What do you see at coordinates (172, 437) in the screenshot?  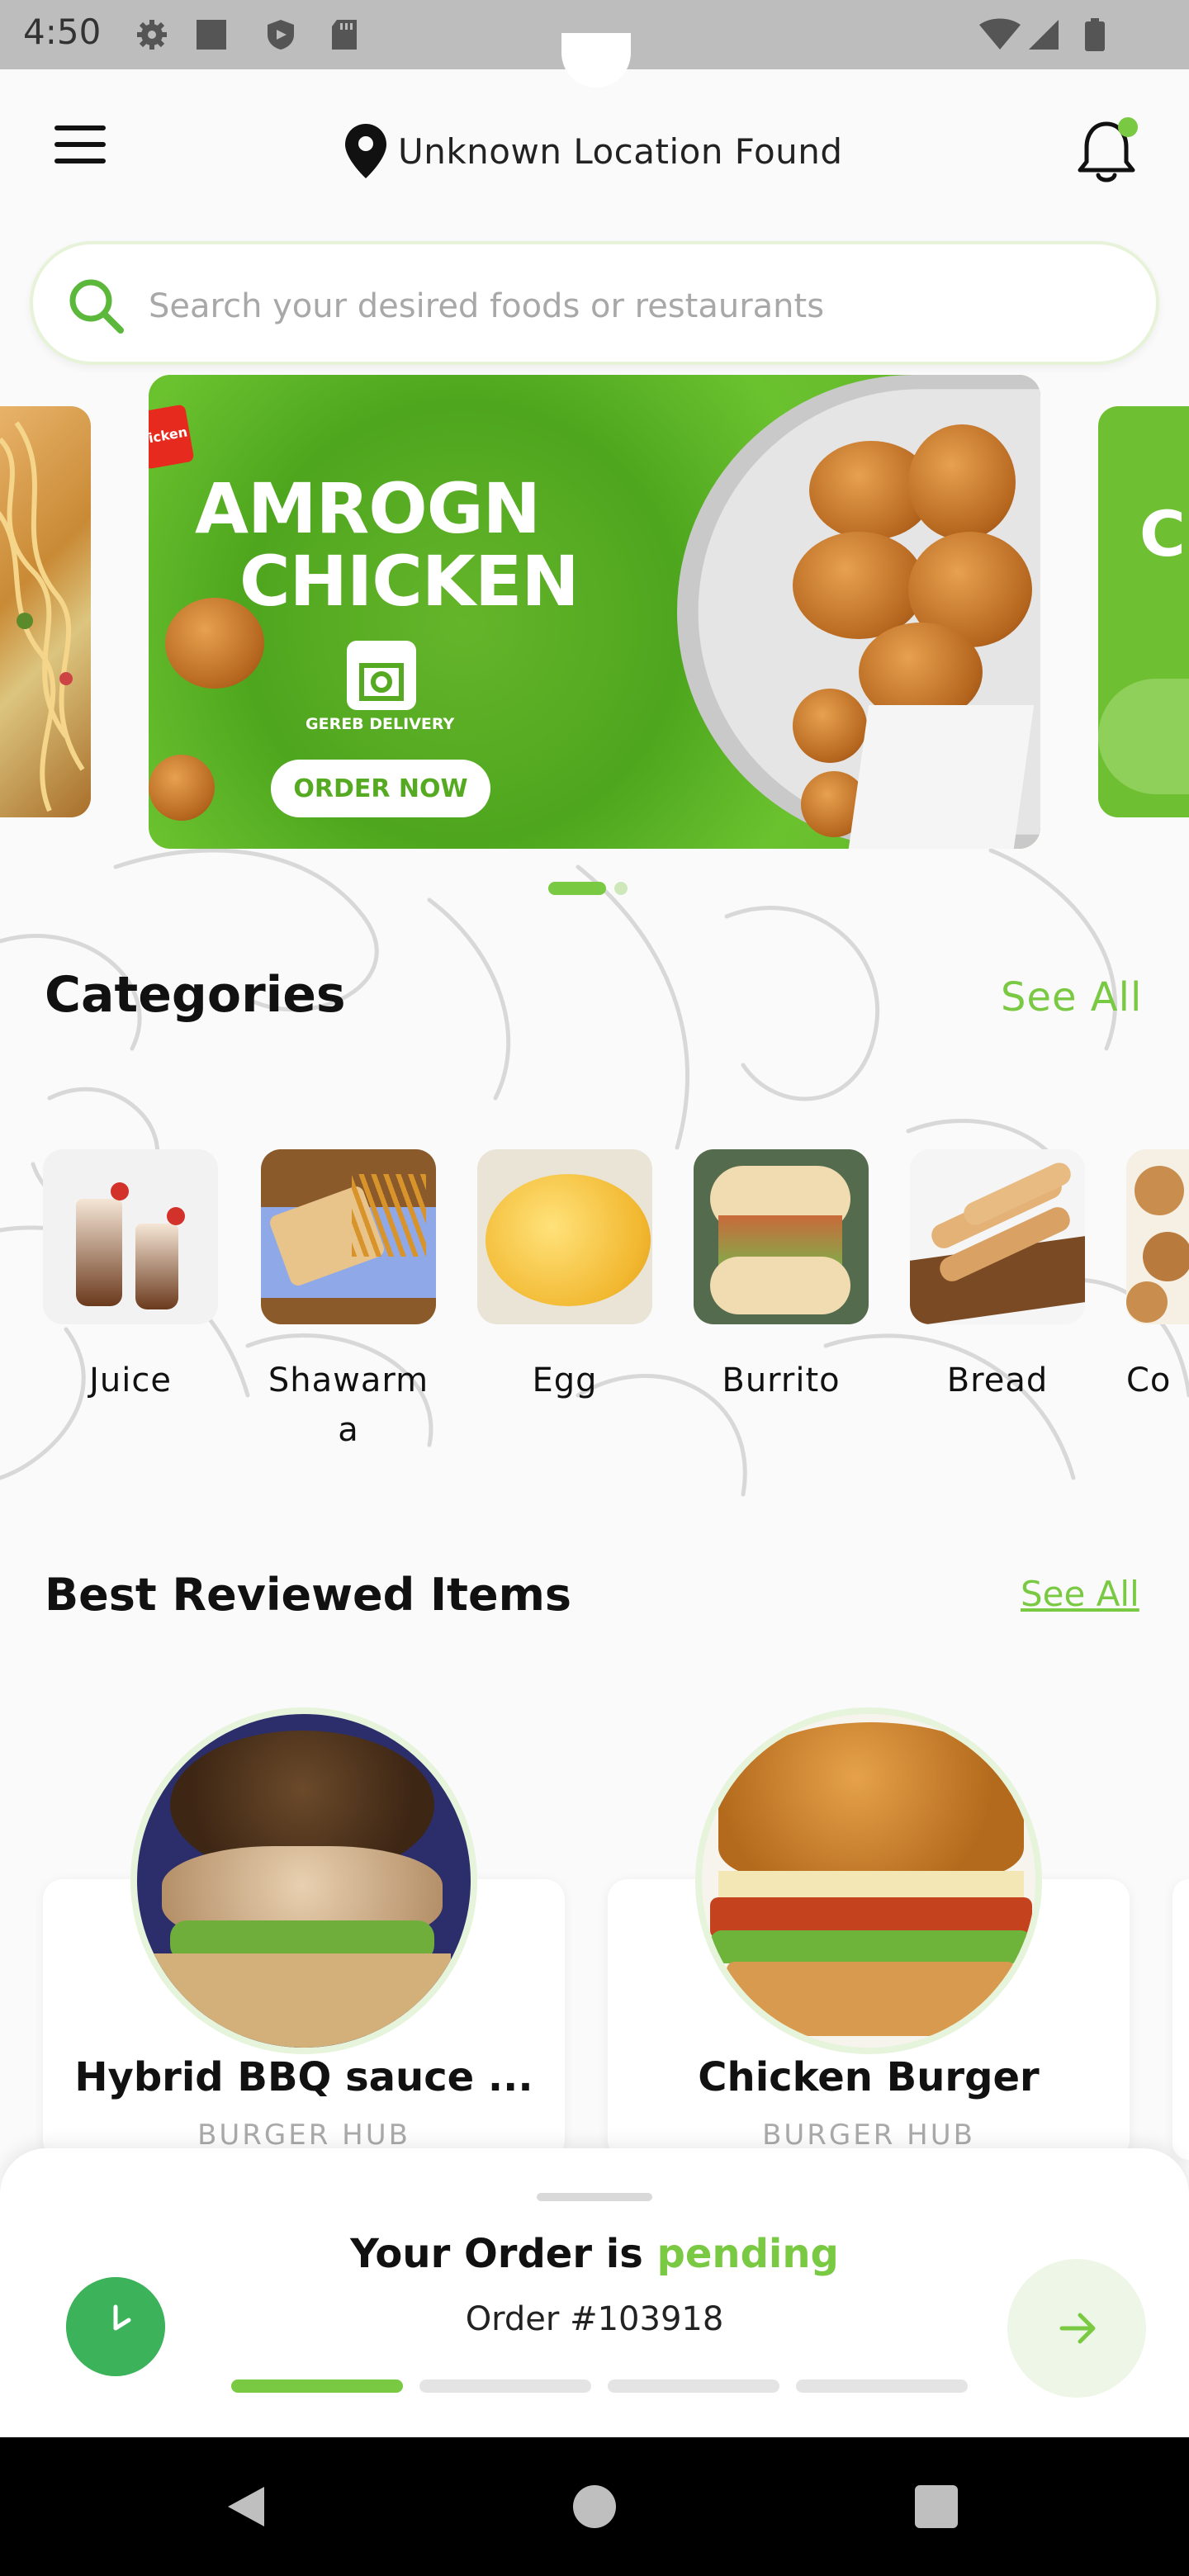 I see `brand-stamp: icken` at bounding box center [172, 437].